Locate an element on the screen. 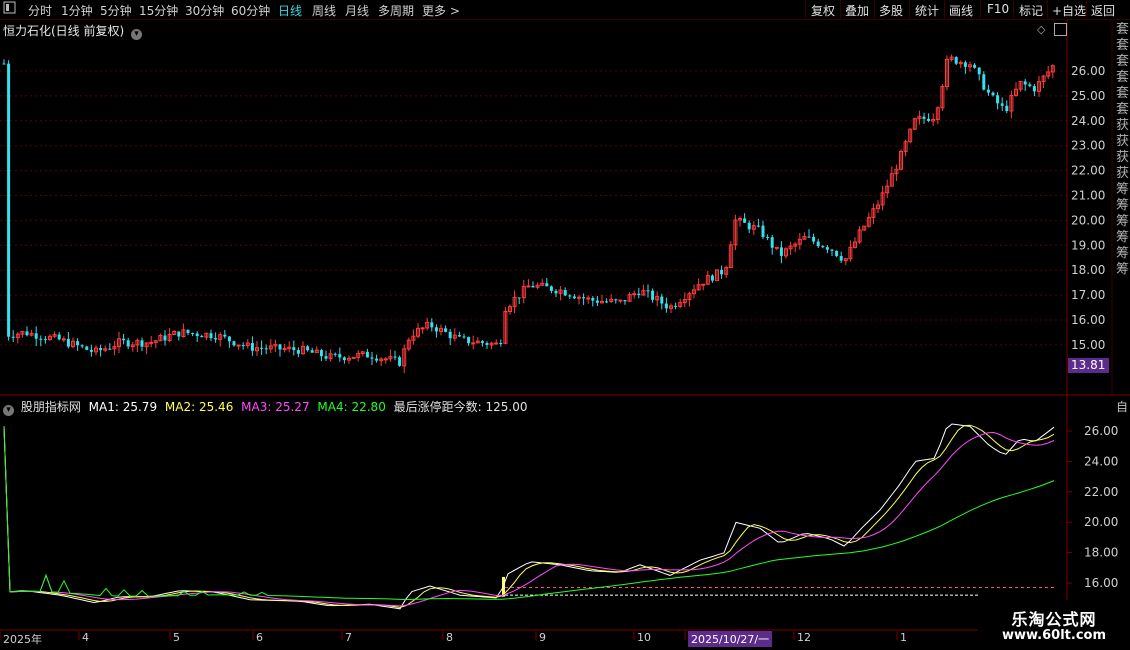 This screenshot has width=1130, height=650. ind-y-tick: 22.00 is located at coordinates (1101, 492).